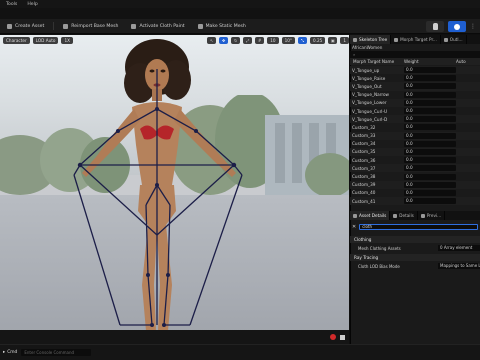 This screenshot has width=480, height=360. I want to click on outliner-icon, so click(445, 39).